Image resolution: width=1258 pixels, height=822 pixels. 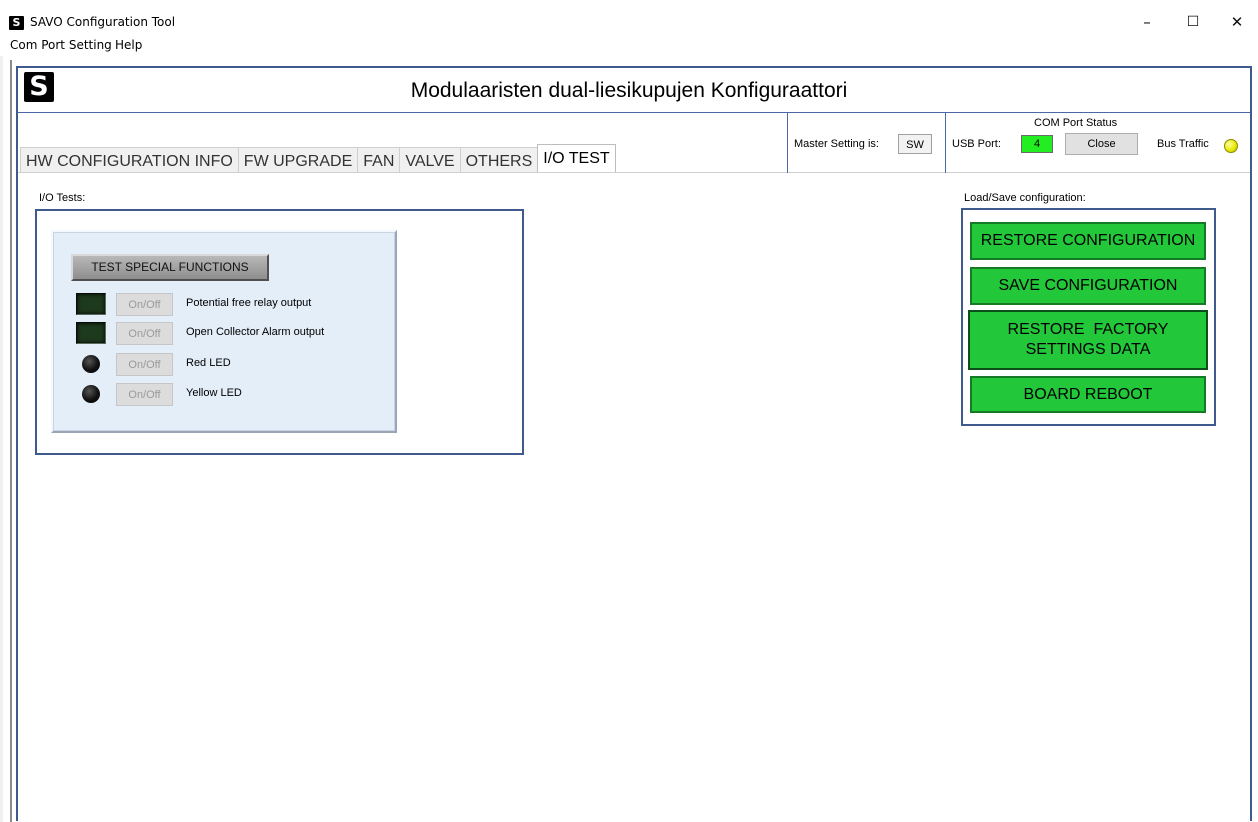 I want to click on yellow-led-toggle-button: On/Off, so click(x=144, y=394).